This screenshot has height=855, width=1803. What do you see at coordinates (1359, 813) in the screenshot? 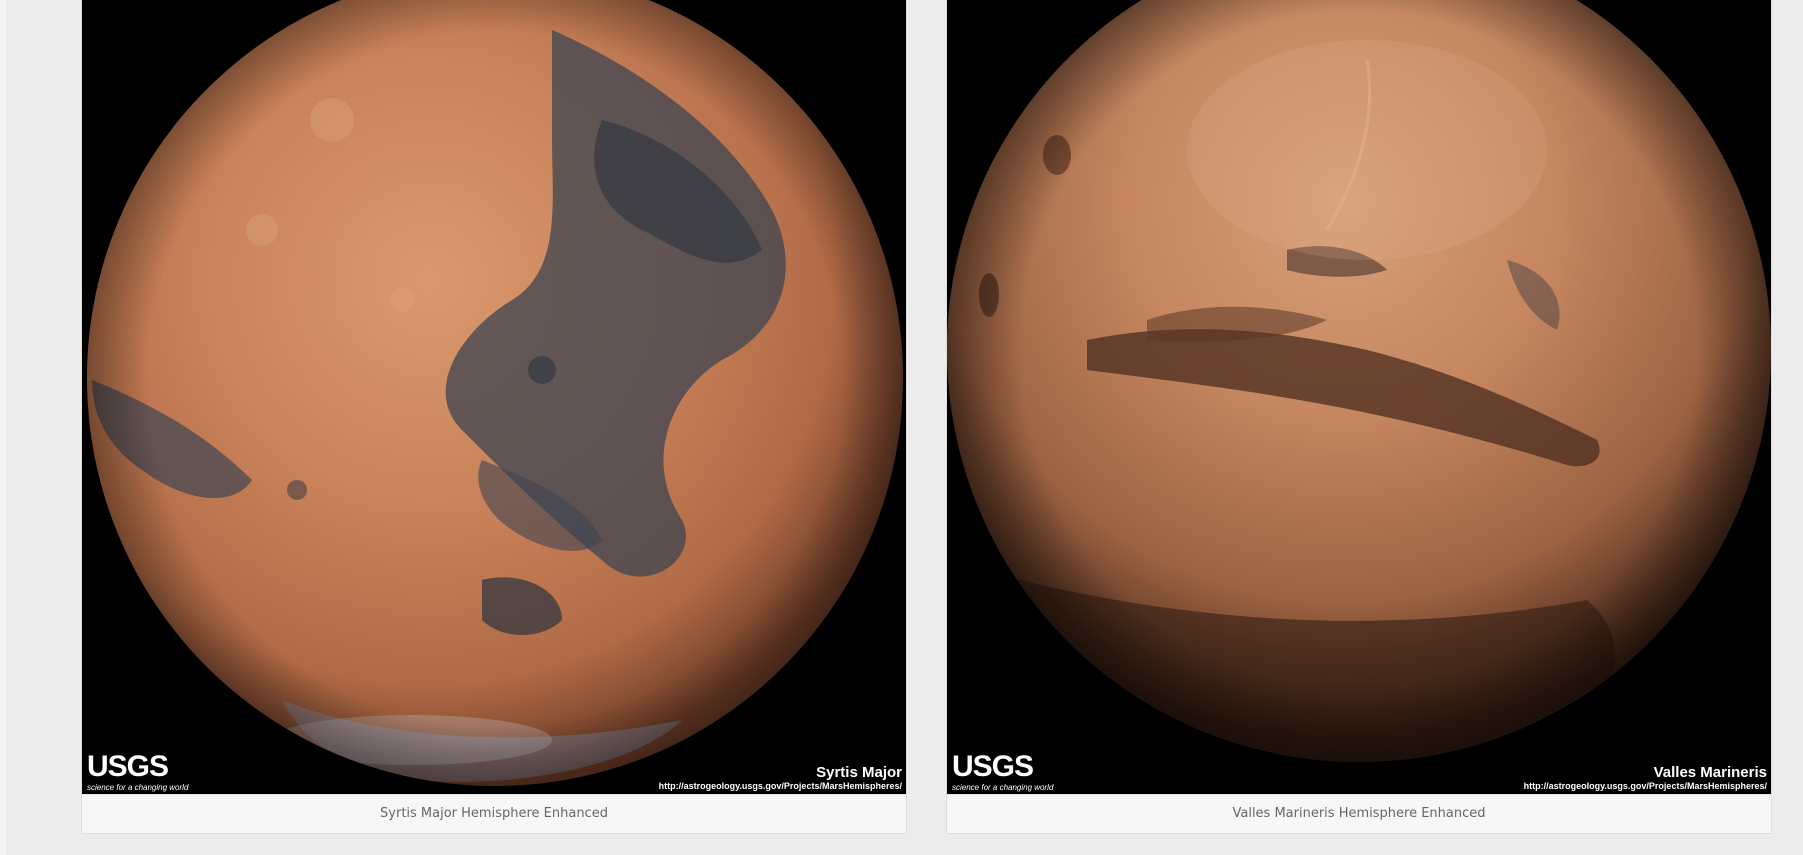
I see `hemisphere-caption: Valles Marineris Hemisphere Enhanced` at bounding box center [1359, 813].